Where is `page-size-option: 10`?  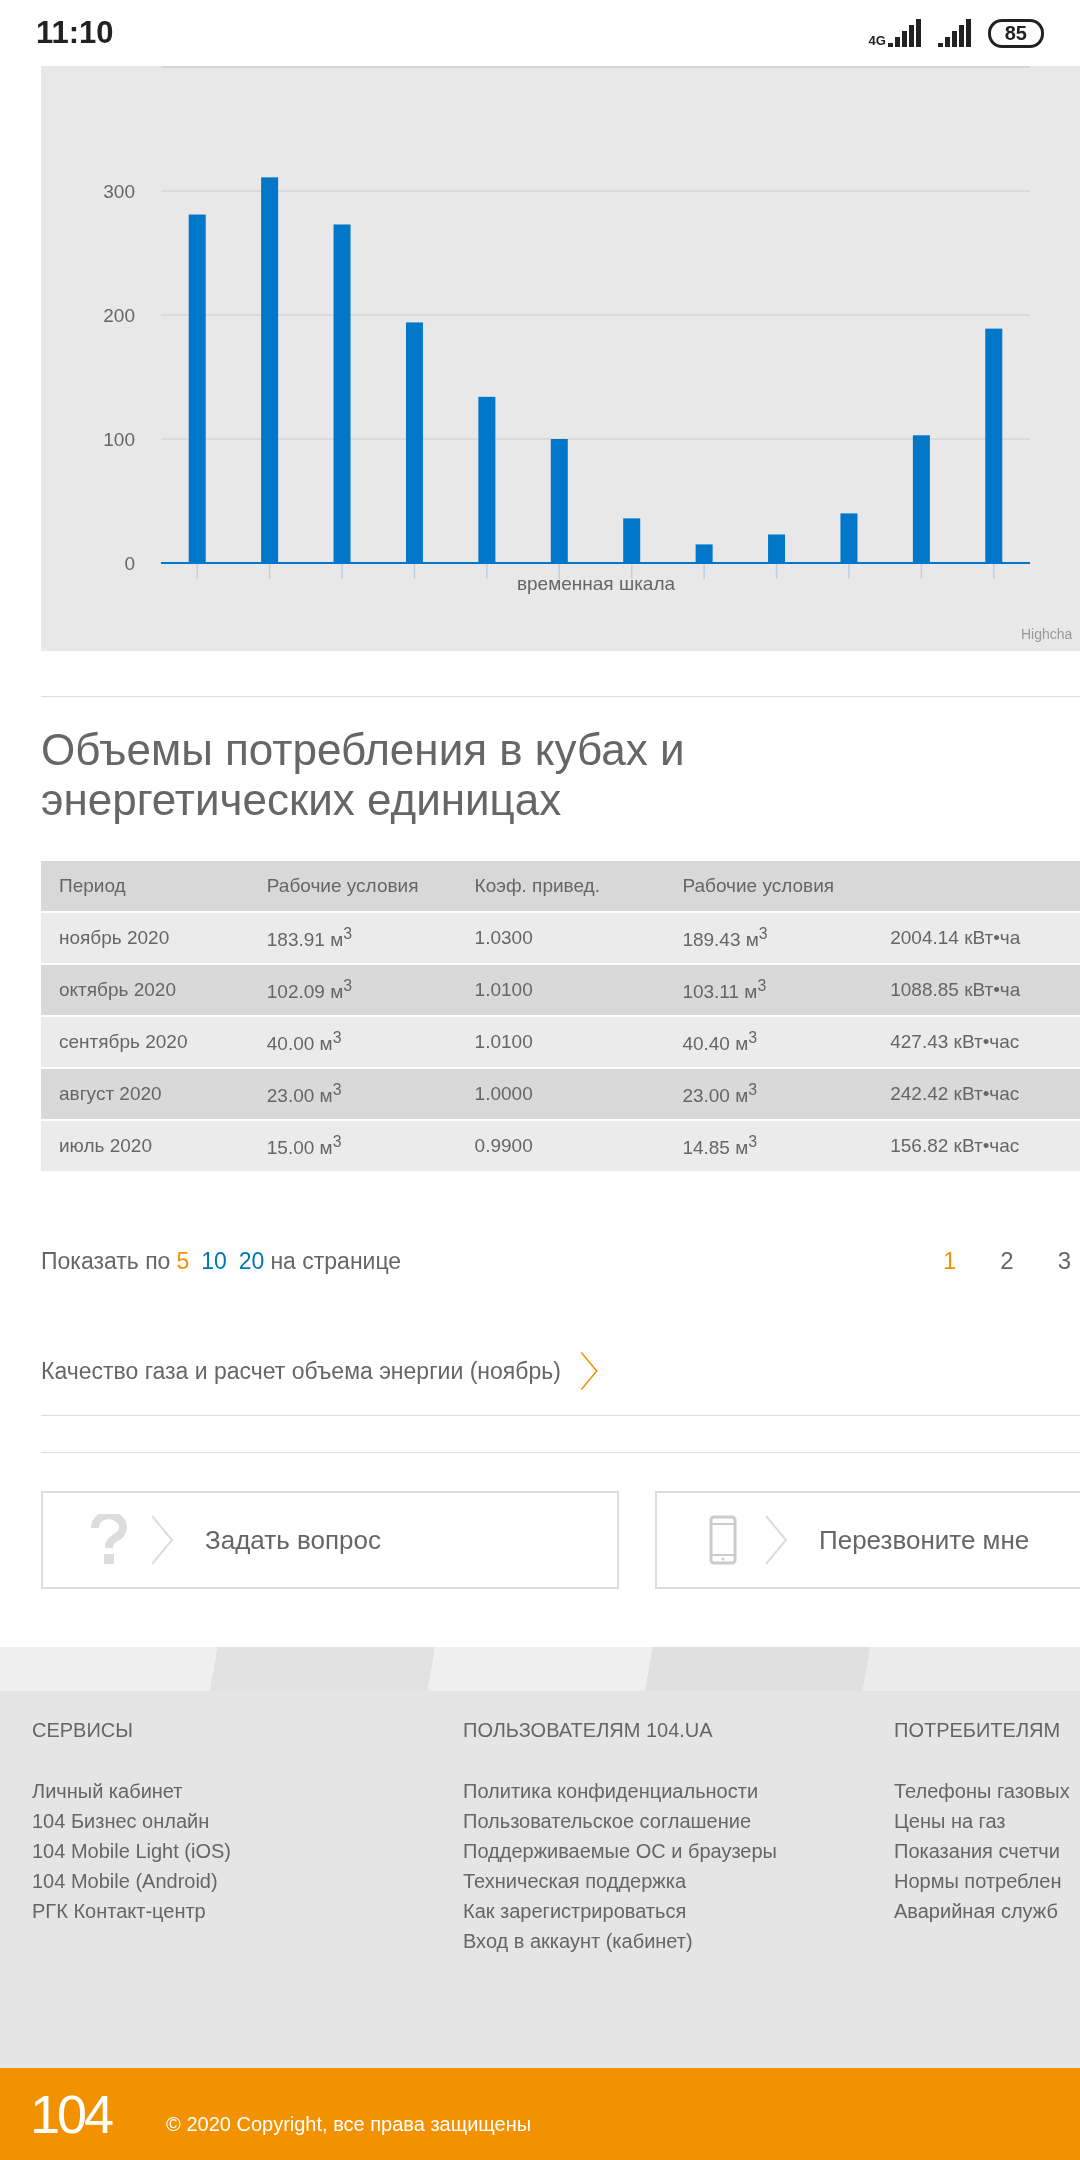 page-size-option: 10 is located at coordinates (214, 1261).